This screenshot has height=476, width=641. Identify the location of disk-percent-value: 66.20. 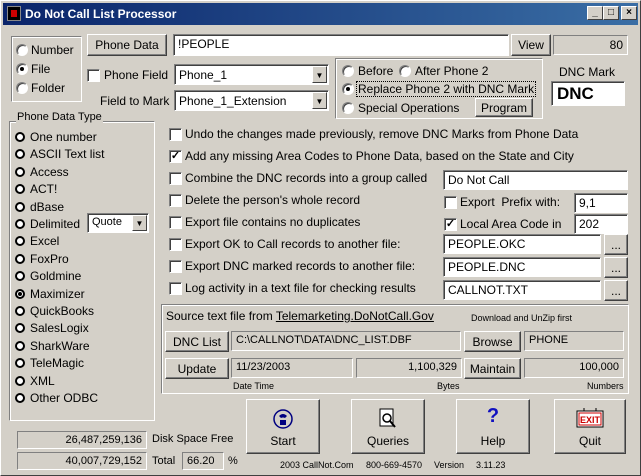
(203, 461).